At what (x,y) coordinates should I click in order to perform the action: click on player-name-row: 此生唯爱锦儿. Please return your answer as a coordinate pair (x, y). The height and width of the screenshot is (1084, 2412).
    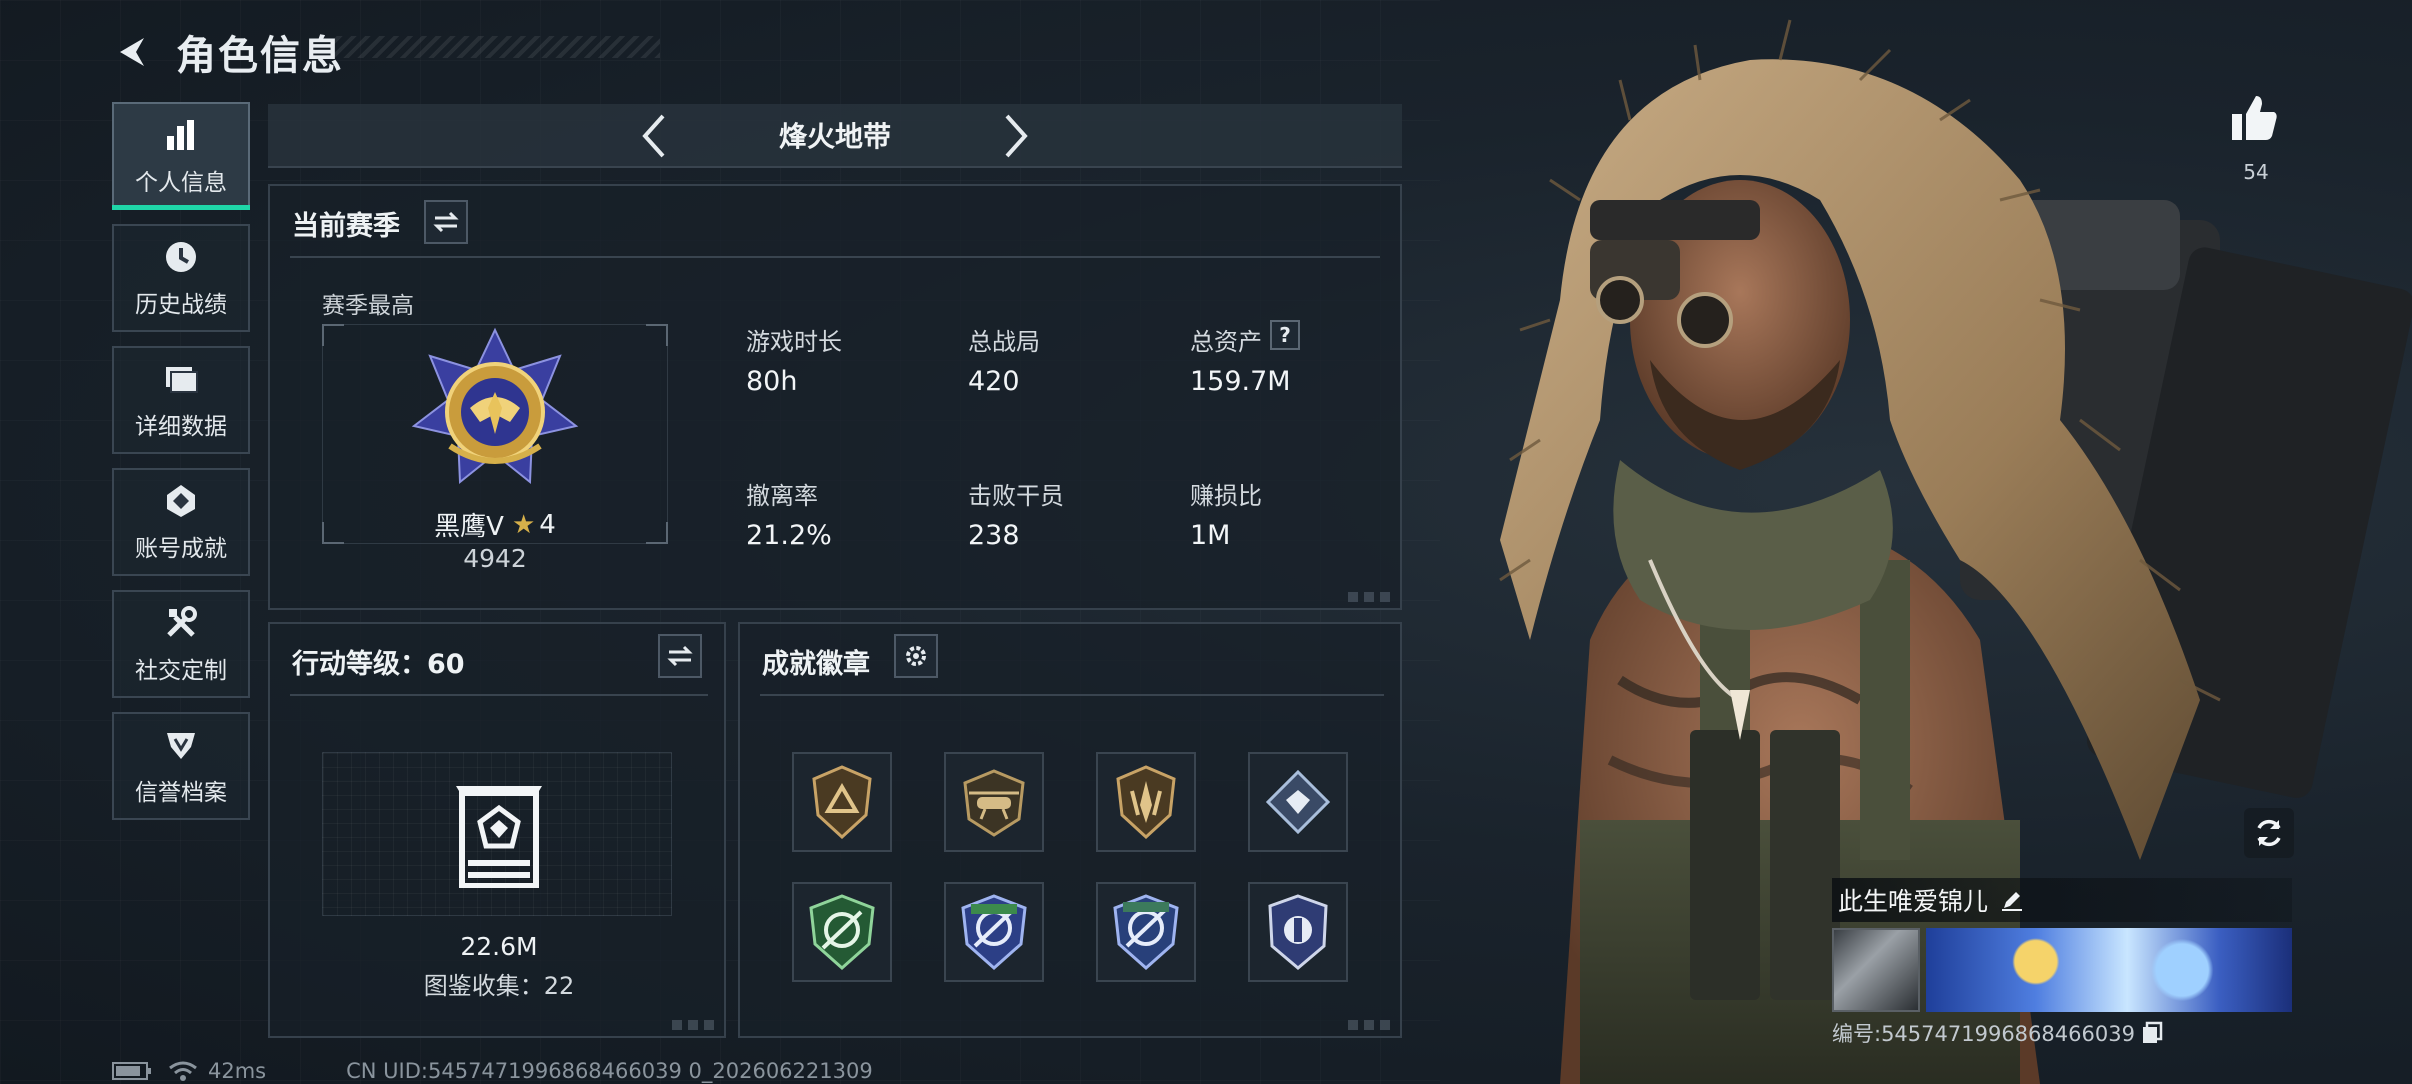
    Looking at the image, I should click on (2062, 900).